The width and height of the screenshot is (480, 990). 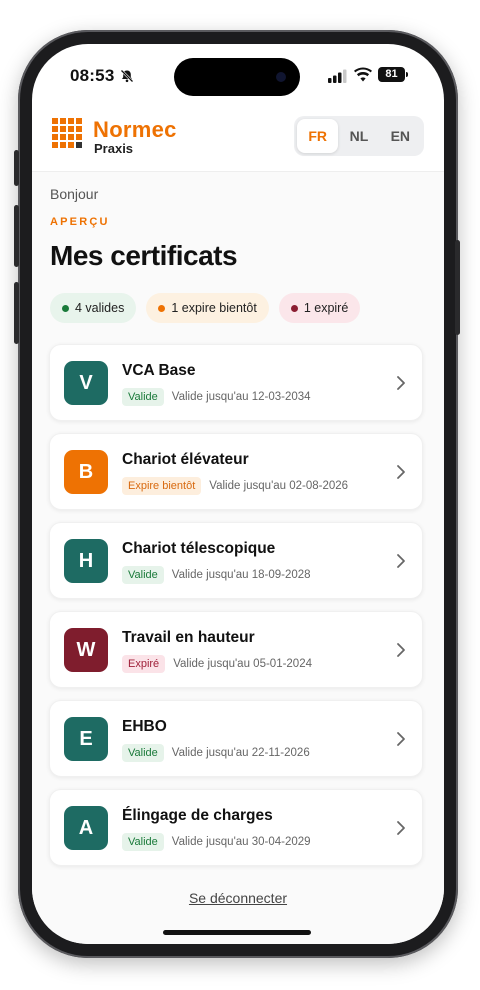 What do you see at coordinates (238, 139) in the screenshot?
I see `app-header: Normec Praxis FR NL EN` at bounding box center [238, 139].